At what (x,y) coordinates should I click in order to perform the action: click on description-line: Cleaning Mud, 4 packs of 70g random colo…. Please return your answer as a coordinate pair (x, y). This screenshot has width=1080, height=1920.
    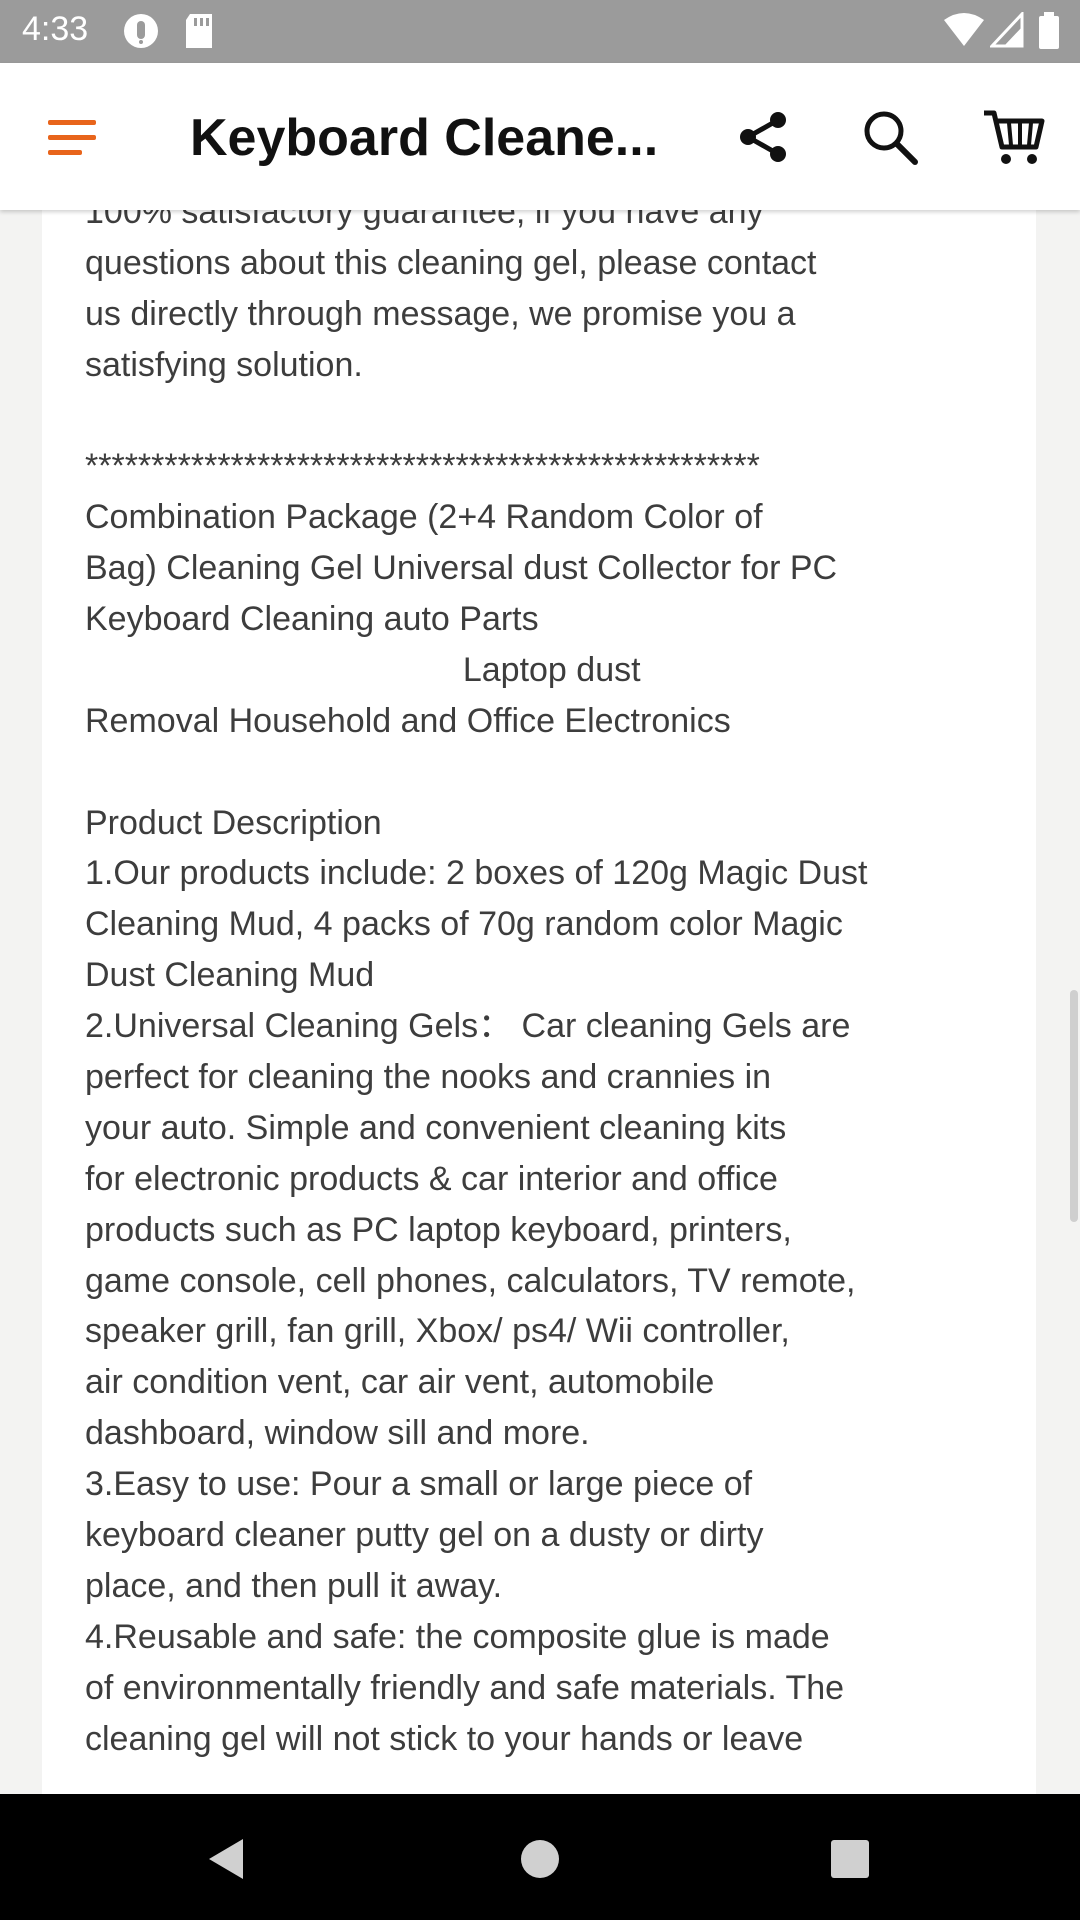
    Looking at the image, I should click on (464, 924).